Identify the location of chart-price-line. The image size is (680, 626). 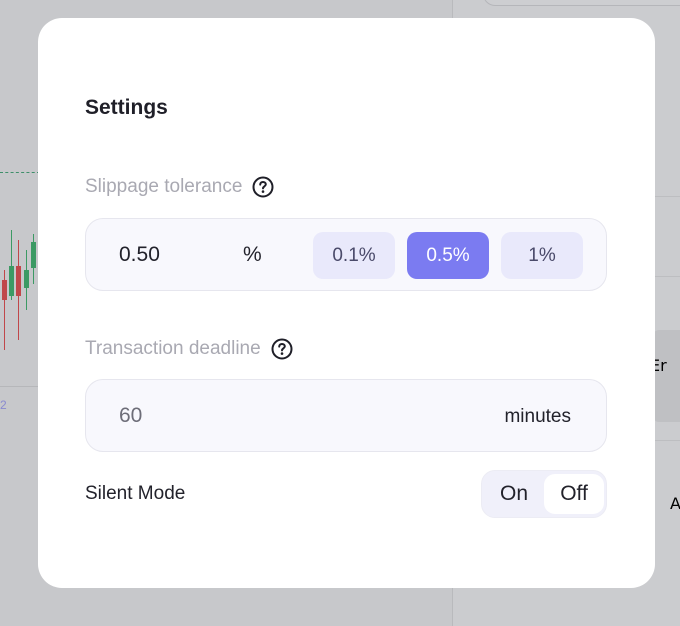
(20, 172).